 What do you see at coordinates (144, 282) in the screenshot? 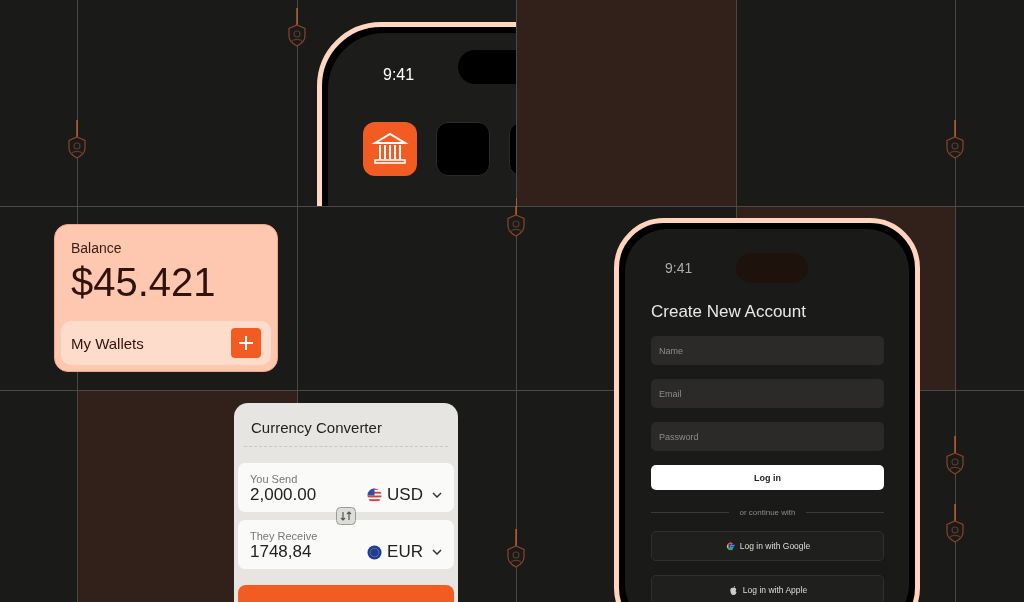
I see `balance-amount: $45.421` at bounding box center [144, 282].